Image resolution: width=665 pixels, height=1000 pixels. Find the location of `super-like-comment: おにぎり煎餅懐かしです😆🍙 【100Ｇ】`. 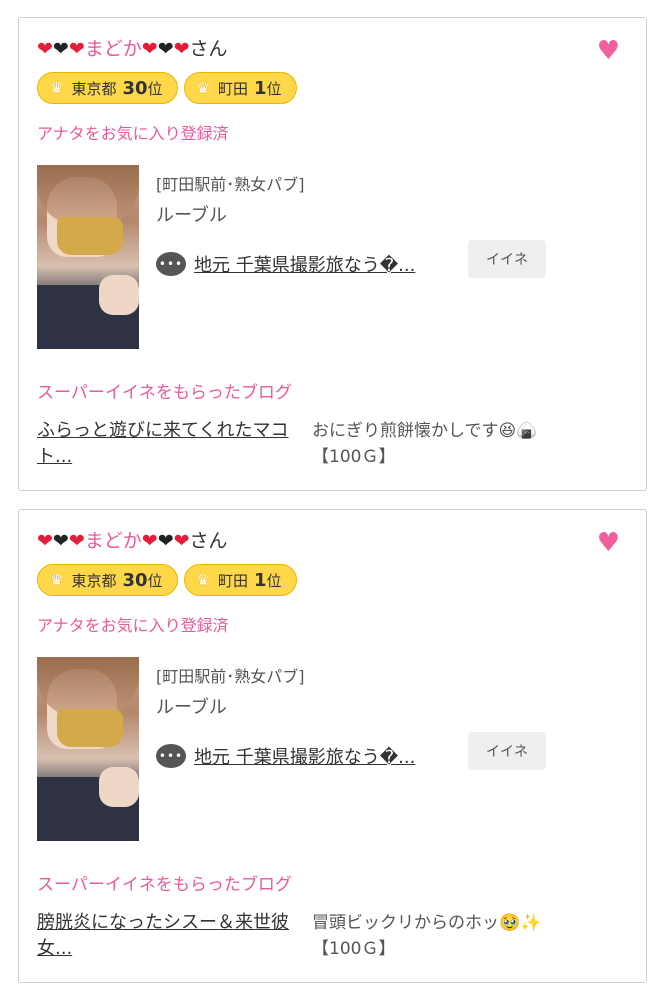

super-like-comment: おにぎり煎餅懐かしです😆🍙 【100Ｇ】 is located at coordinates (462, 444).